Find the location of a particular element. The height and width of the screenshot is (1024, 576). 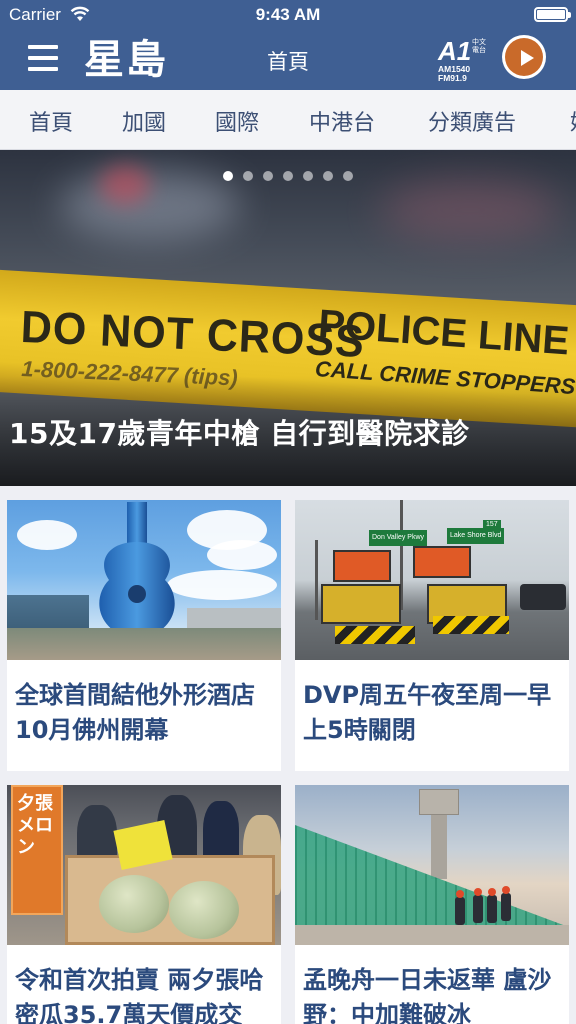

carousel-page-indicator is located at coordinates (288, 173).